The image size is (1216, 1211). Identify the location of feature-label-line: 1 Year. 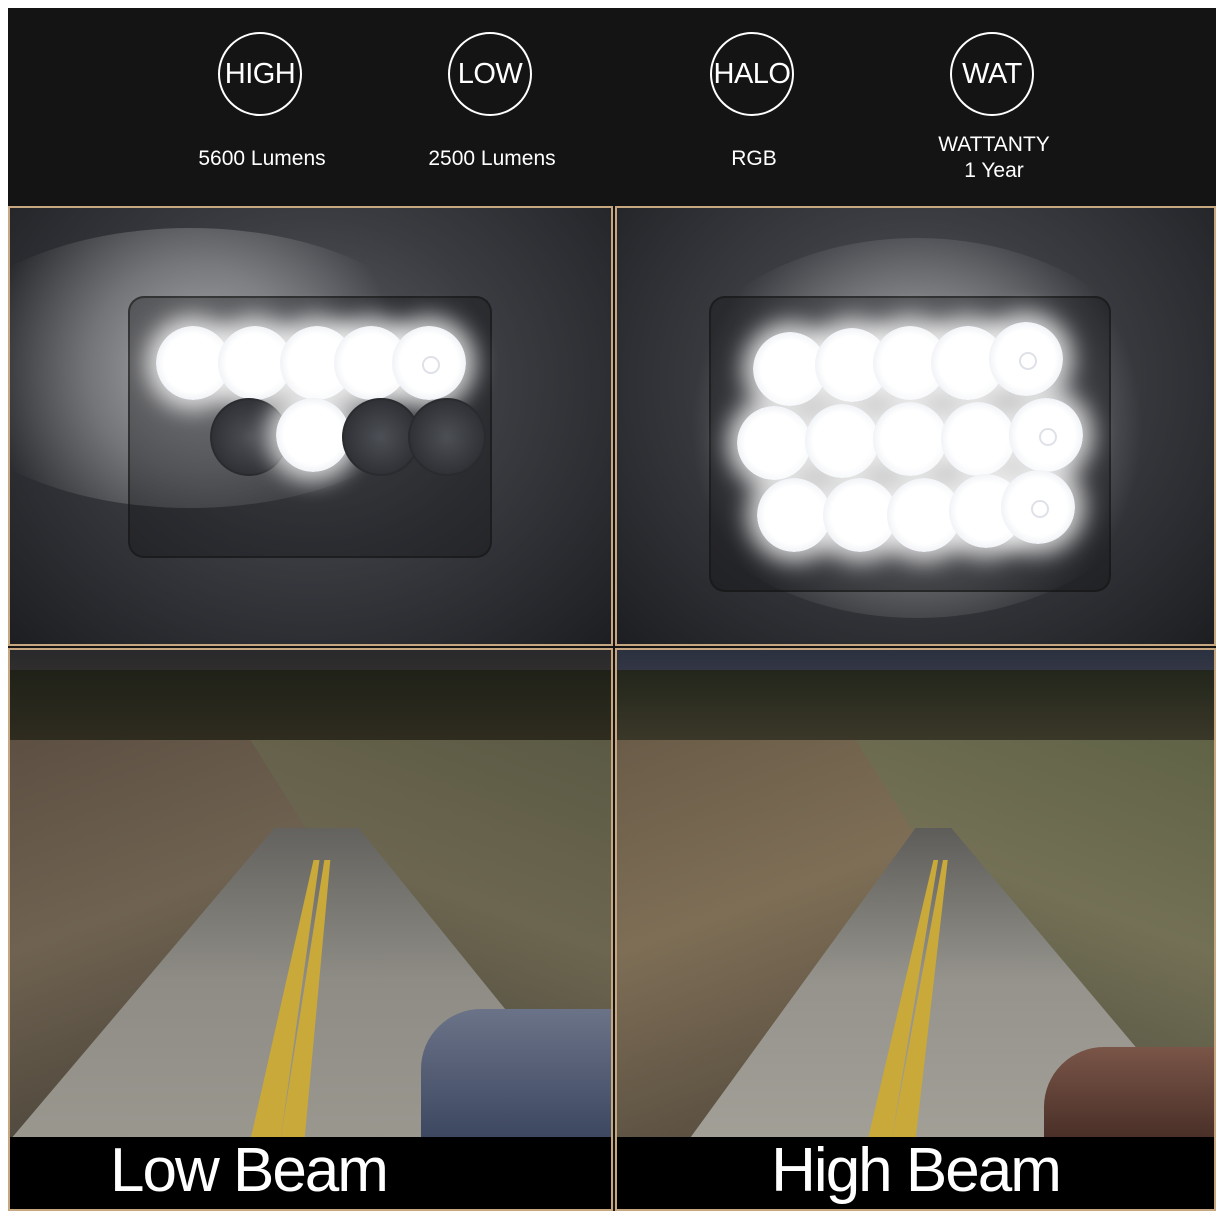
(994, 170).